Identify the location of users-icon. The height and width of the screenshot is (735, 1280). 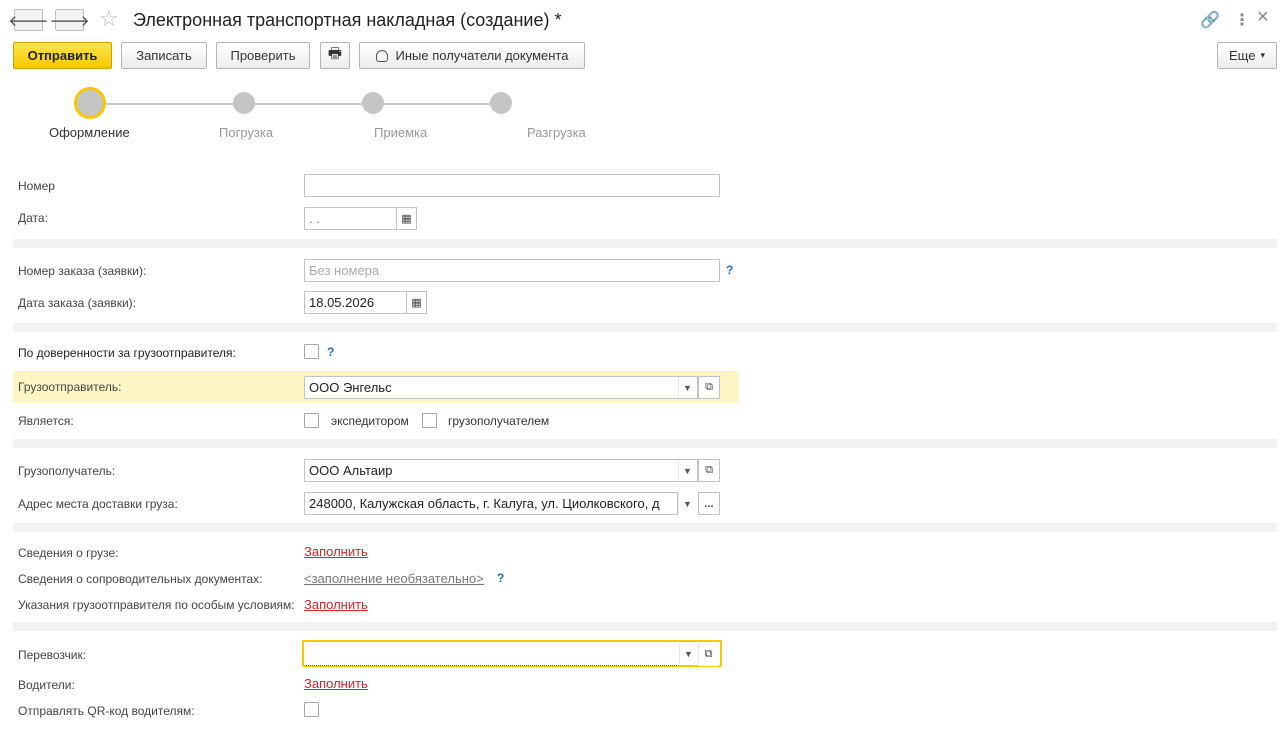
(381, 55).